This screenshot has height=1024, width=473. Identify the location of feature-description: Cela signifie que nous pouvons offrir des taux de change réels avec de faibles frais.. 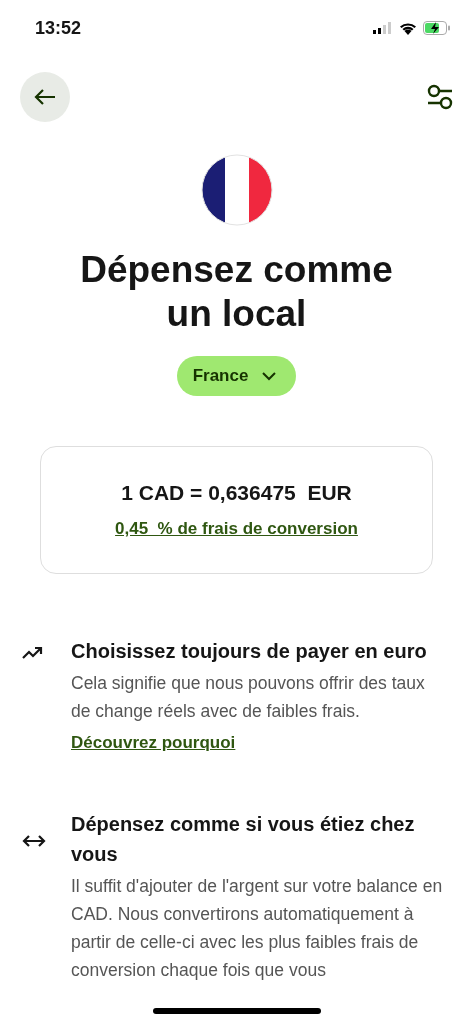
(248, 697).